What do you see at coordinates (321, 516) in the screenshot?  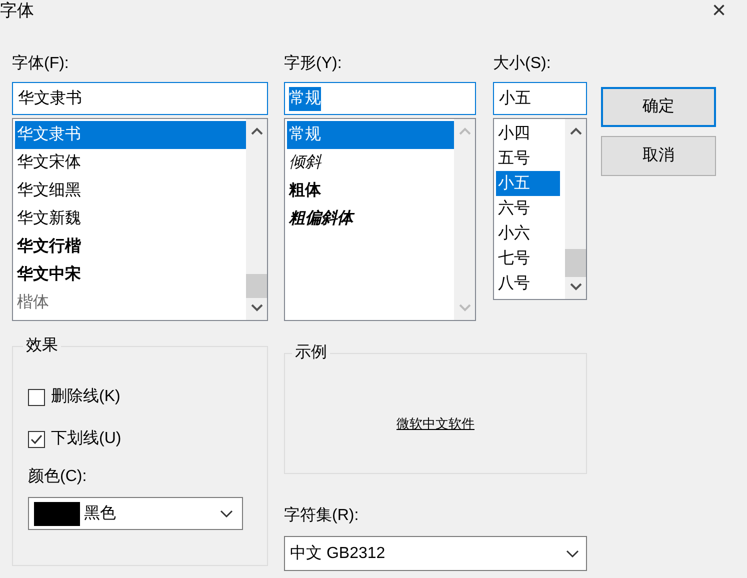 I see `field-label: 字符集(R):` at bounding box center [321, 516].